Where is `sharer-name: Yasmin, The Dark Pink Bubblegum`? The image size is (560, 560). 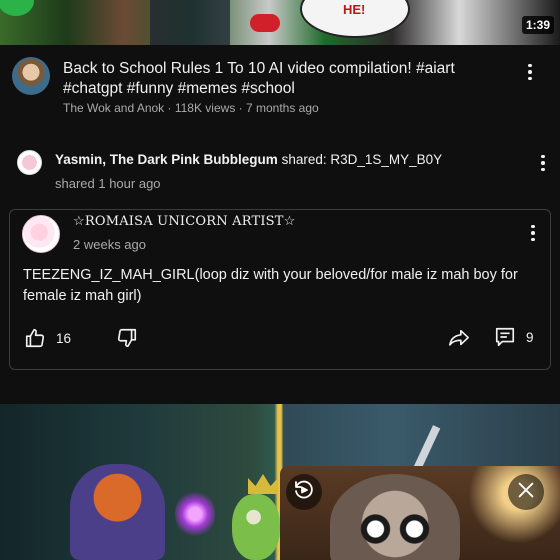
sharer-name: Yasmin, The Dark Pink Bubblegum is located at coordinates (166, 159).